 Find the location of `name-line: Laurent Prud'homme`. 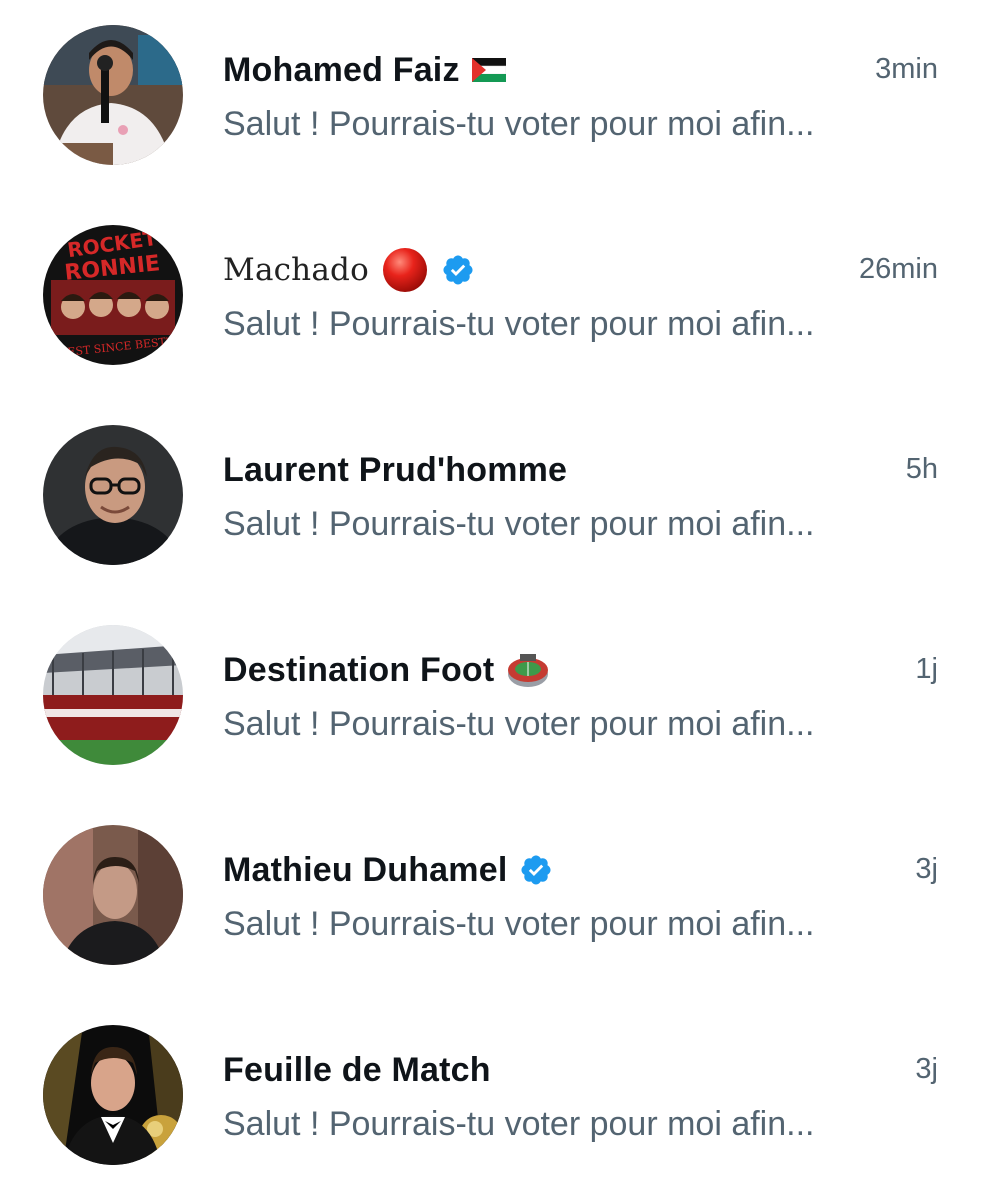

name-line: Laurent Prud'homme is located at coordinates (395, 470).